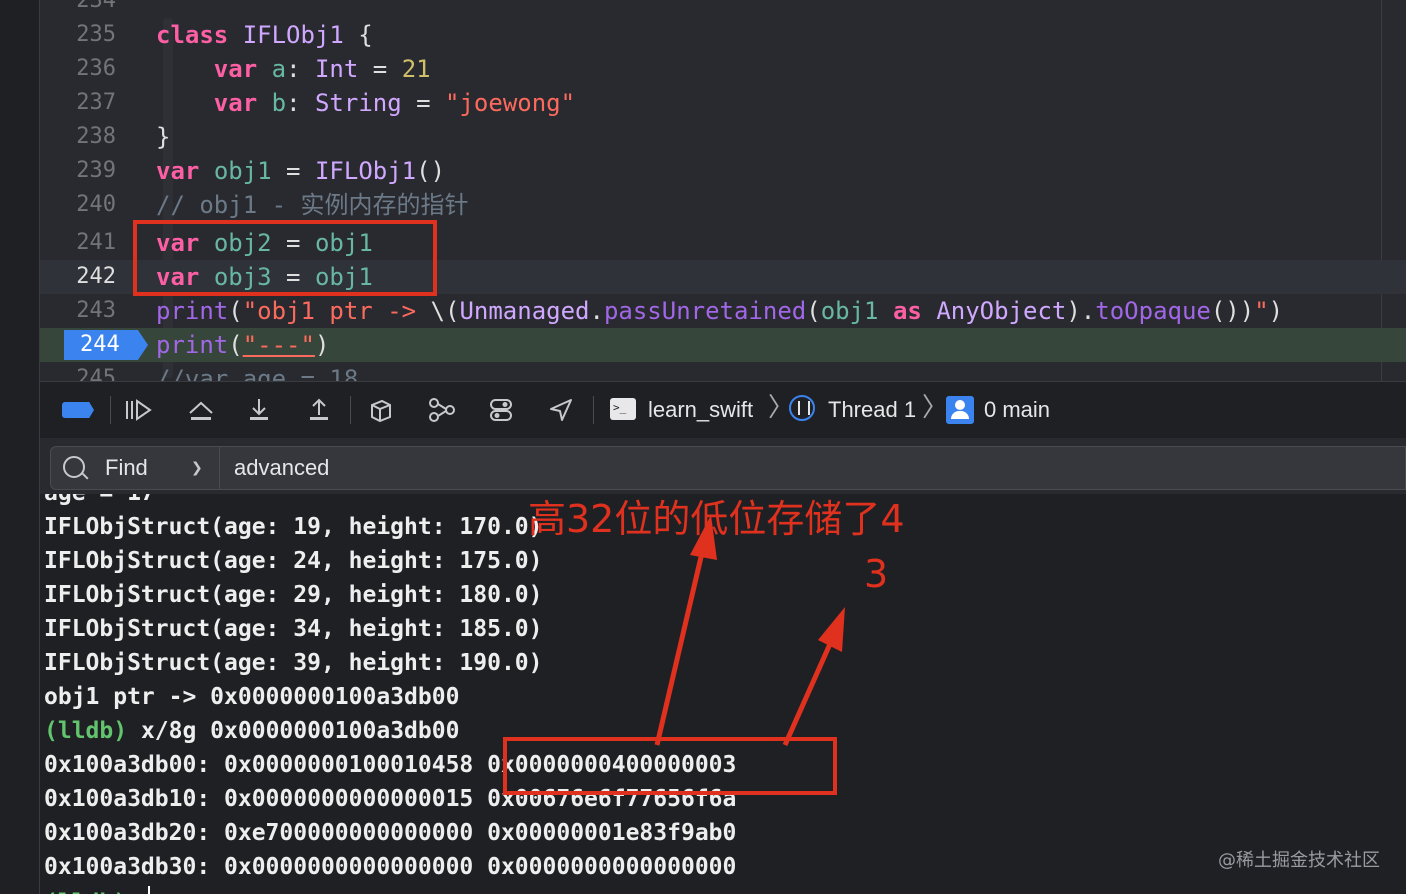 The height and width of the screenshot is (894, 1406). I want to click on code-text: }, so click(163, 137).